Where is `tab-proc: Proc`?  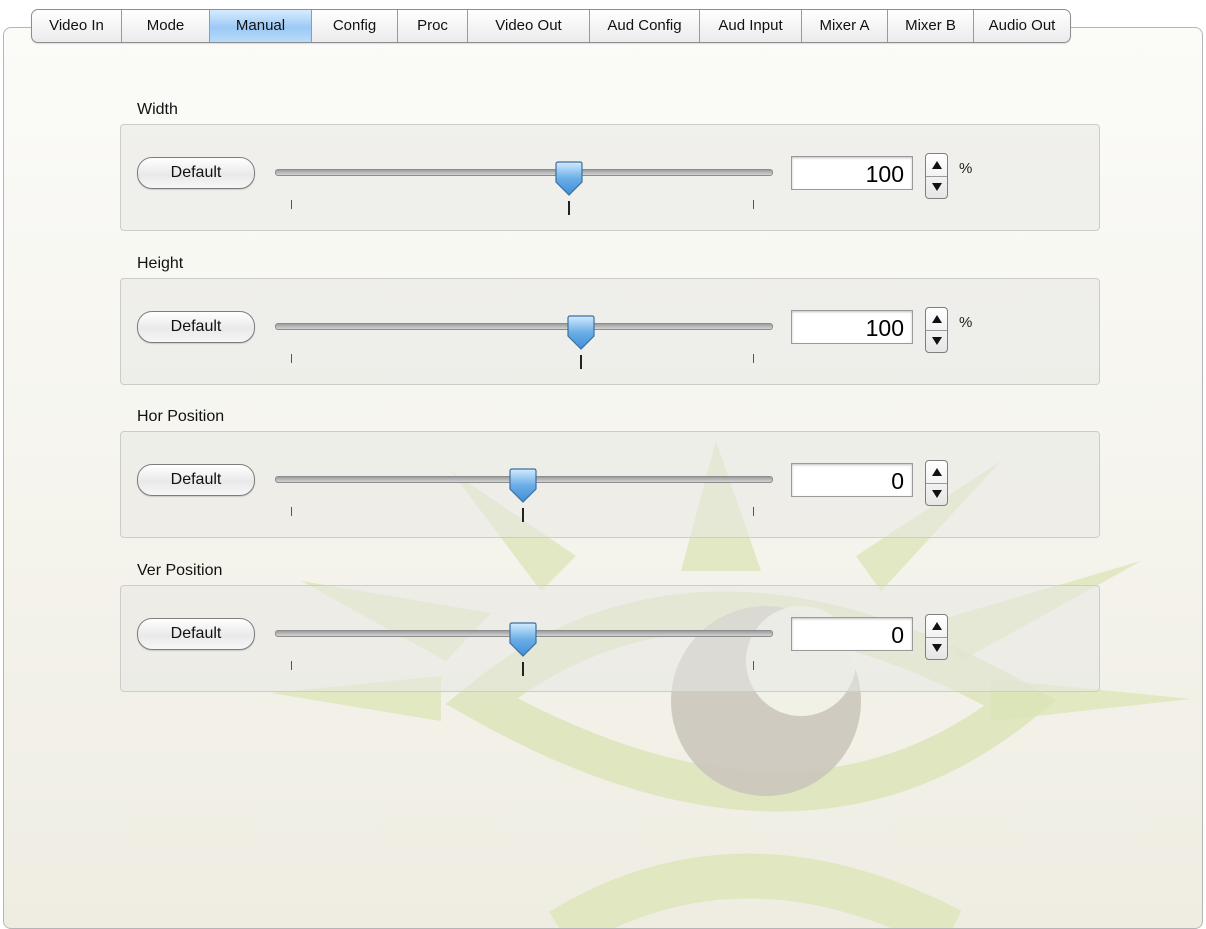
tab-proc: Proc is located at coordinates (433, 26).